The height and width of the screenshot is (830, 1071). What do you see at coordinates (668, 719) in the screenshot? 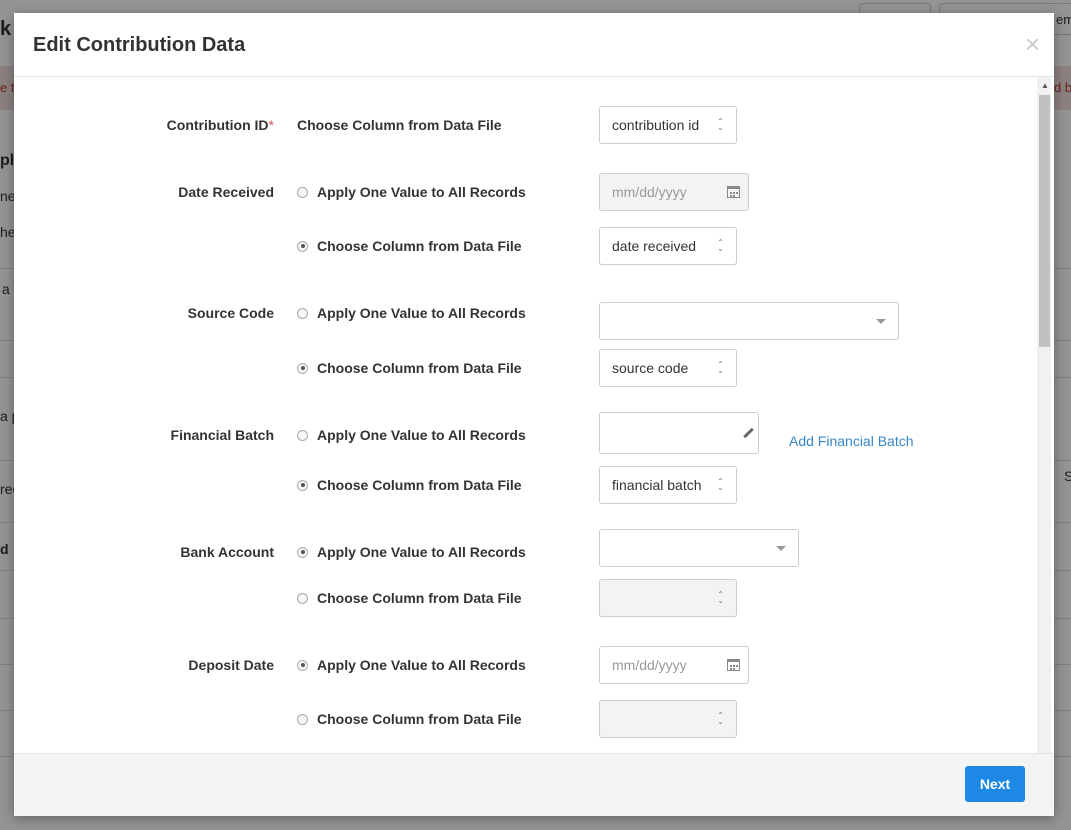
I see `deposit-date-column-select: ⌃ ⌄` at bounding box center [668, 719].